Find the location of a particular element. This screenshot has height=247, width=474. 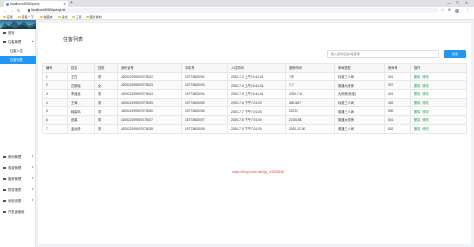

table-cell: 2020-7-9 下午7:01:00 is located at coordinates (256, 128).